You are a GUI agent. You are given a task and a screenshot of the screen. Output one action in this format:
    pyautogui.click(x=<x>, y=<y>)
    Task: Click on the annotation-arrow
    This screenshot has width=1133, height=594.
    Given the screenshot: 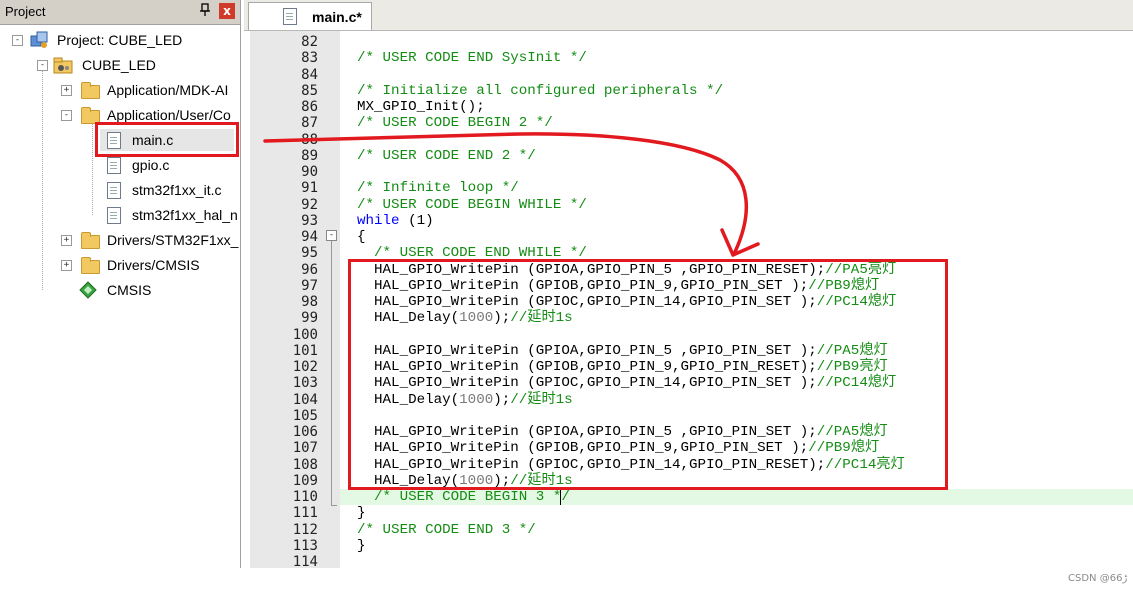 What is the action you would take?
    pyautogui.click(x=511, y=194)
    